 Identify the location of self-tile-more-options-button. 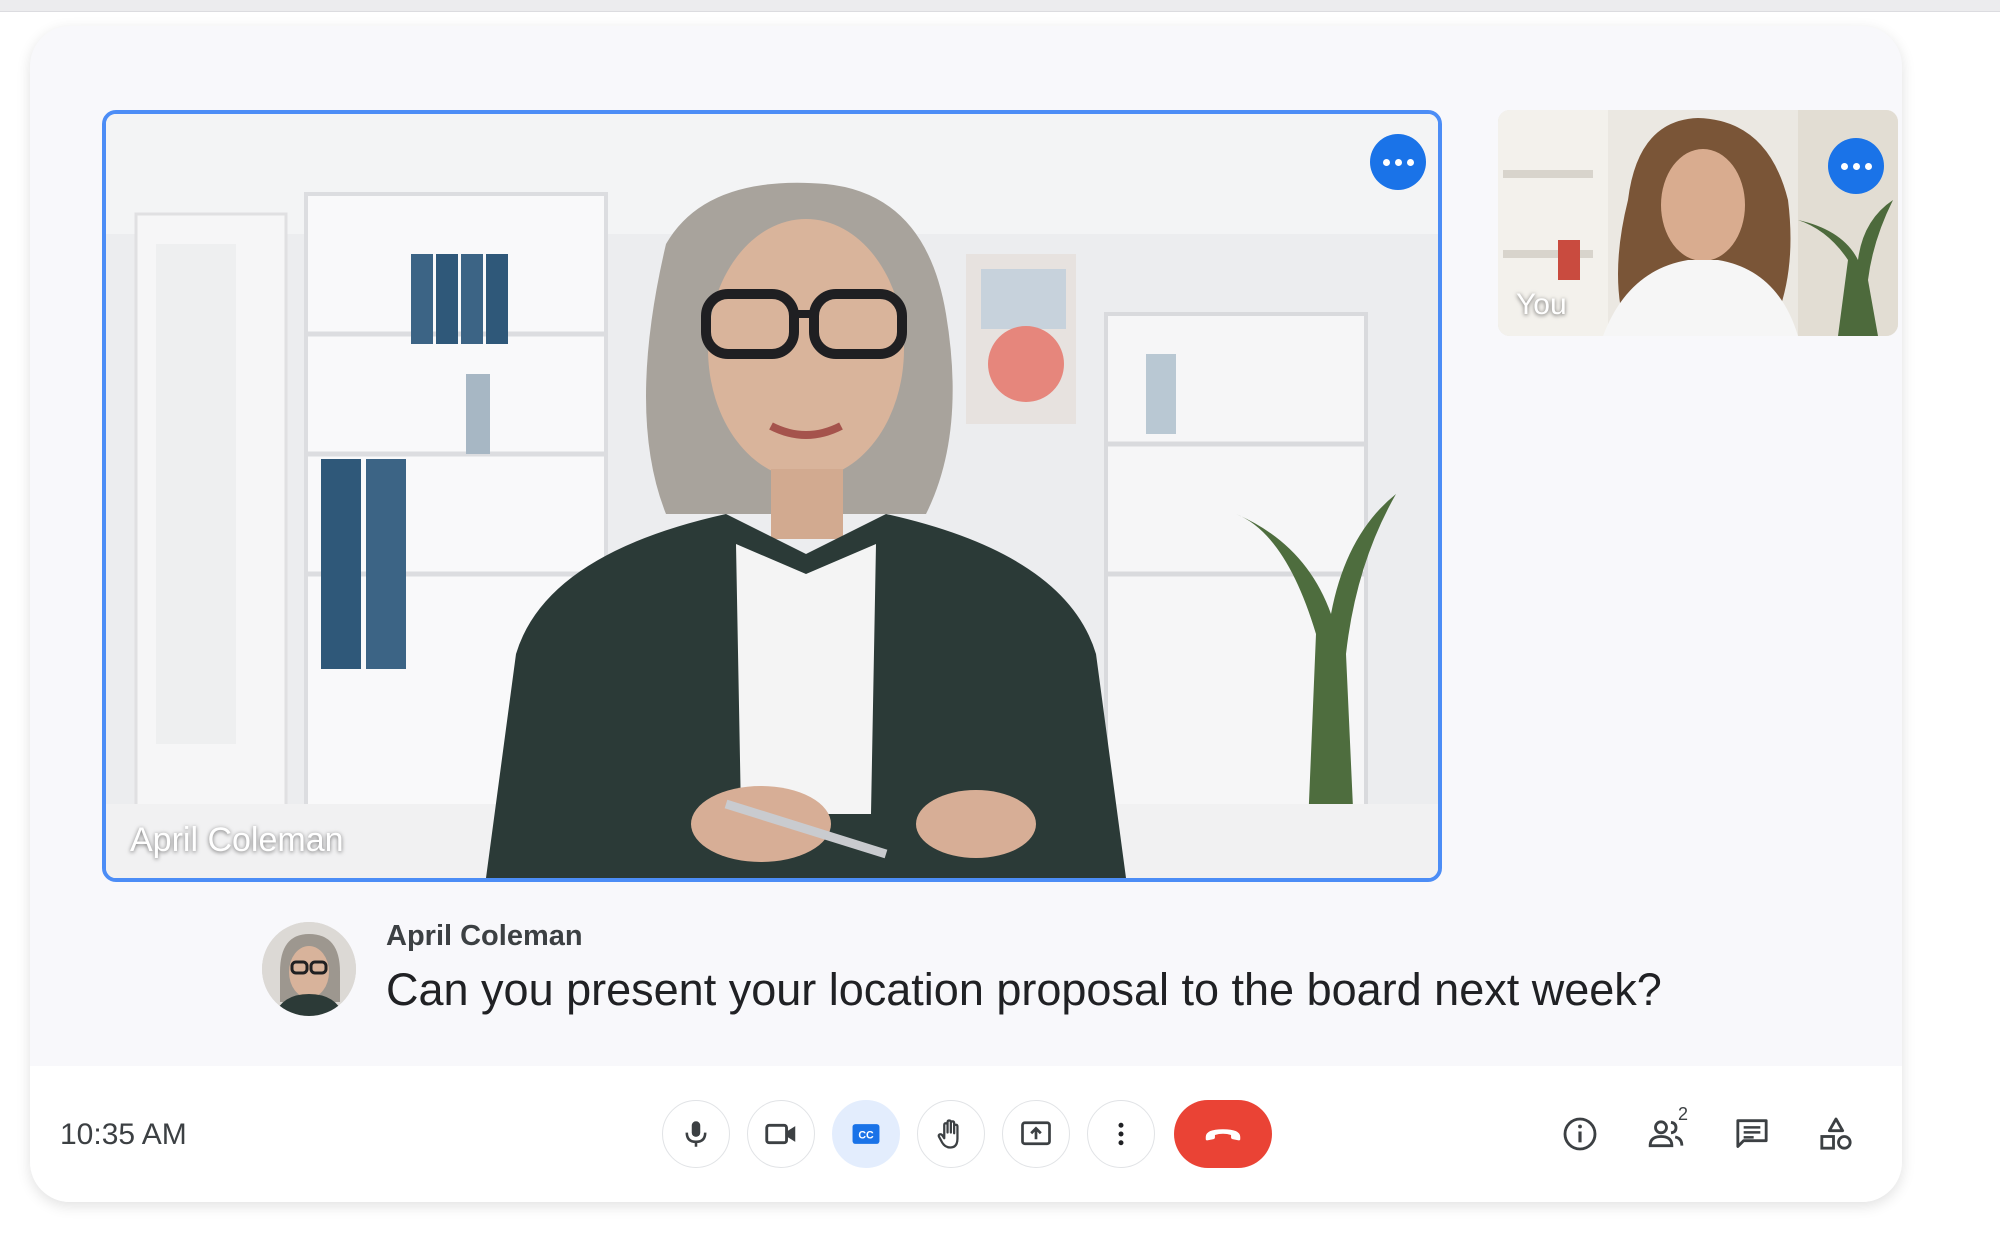
(1856, 166).